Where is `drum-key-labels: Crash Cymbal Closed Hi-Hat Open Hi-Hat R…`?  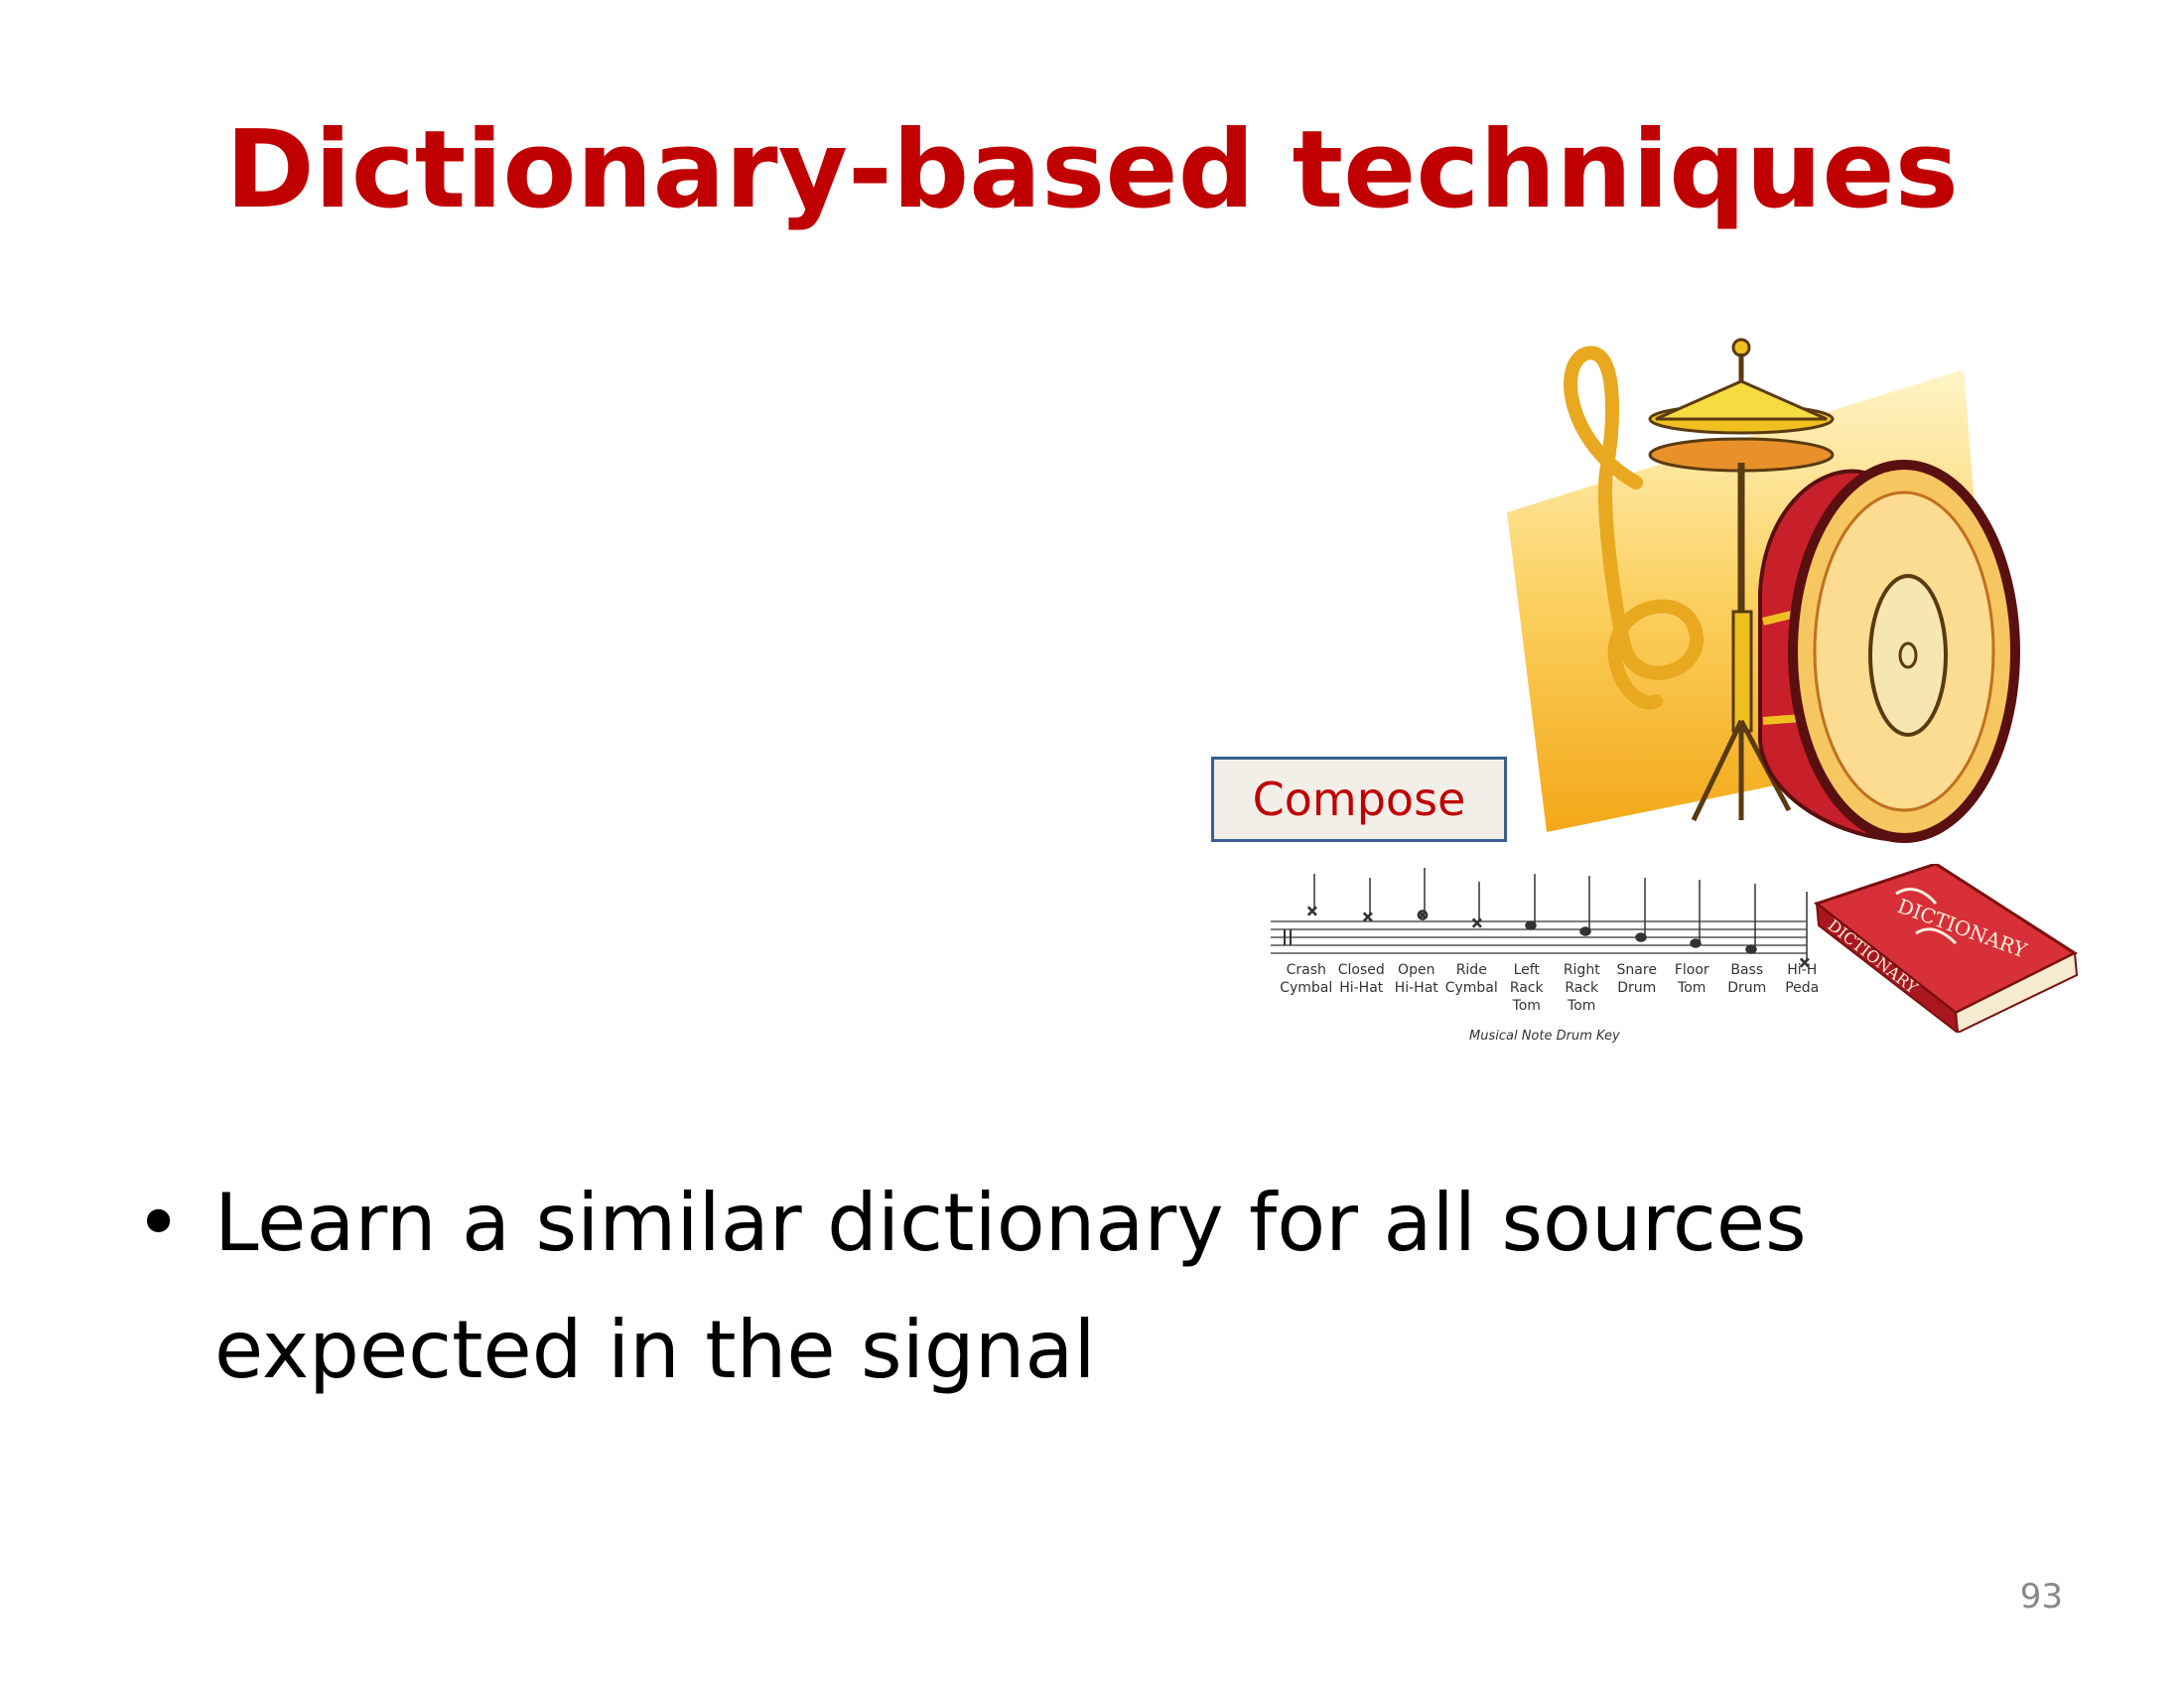 drum-key-labels: Crash Cymbal Closed Hi-Hat Open Hi-Hat R… is located at coordinates (1557, 988).